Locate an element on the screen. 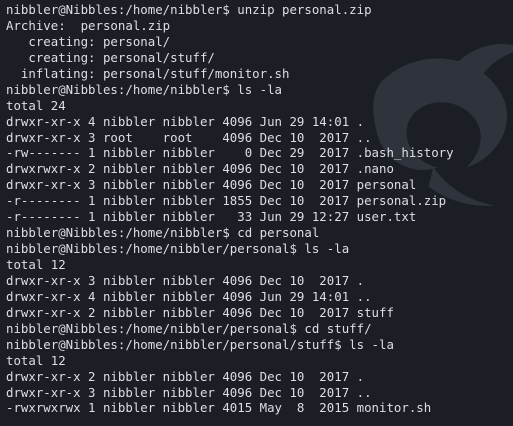 Image resolution: width=513 pixels, height=426 pixels. output-line: creating: personal/stuff/ is located at coordinates (110, 57).